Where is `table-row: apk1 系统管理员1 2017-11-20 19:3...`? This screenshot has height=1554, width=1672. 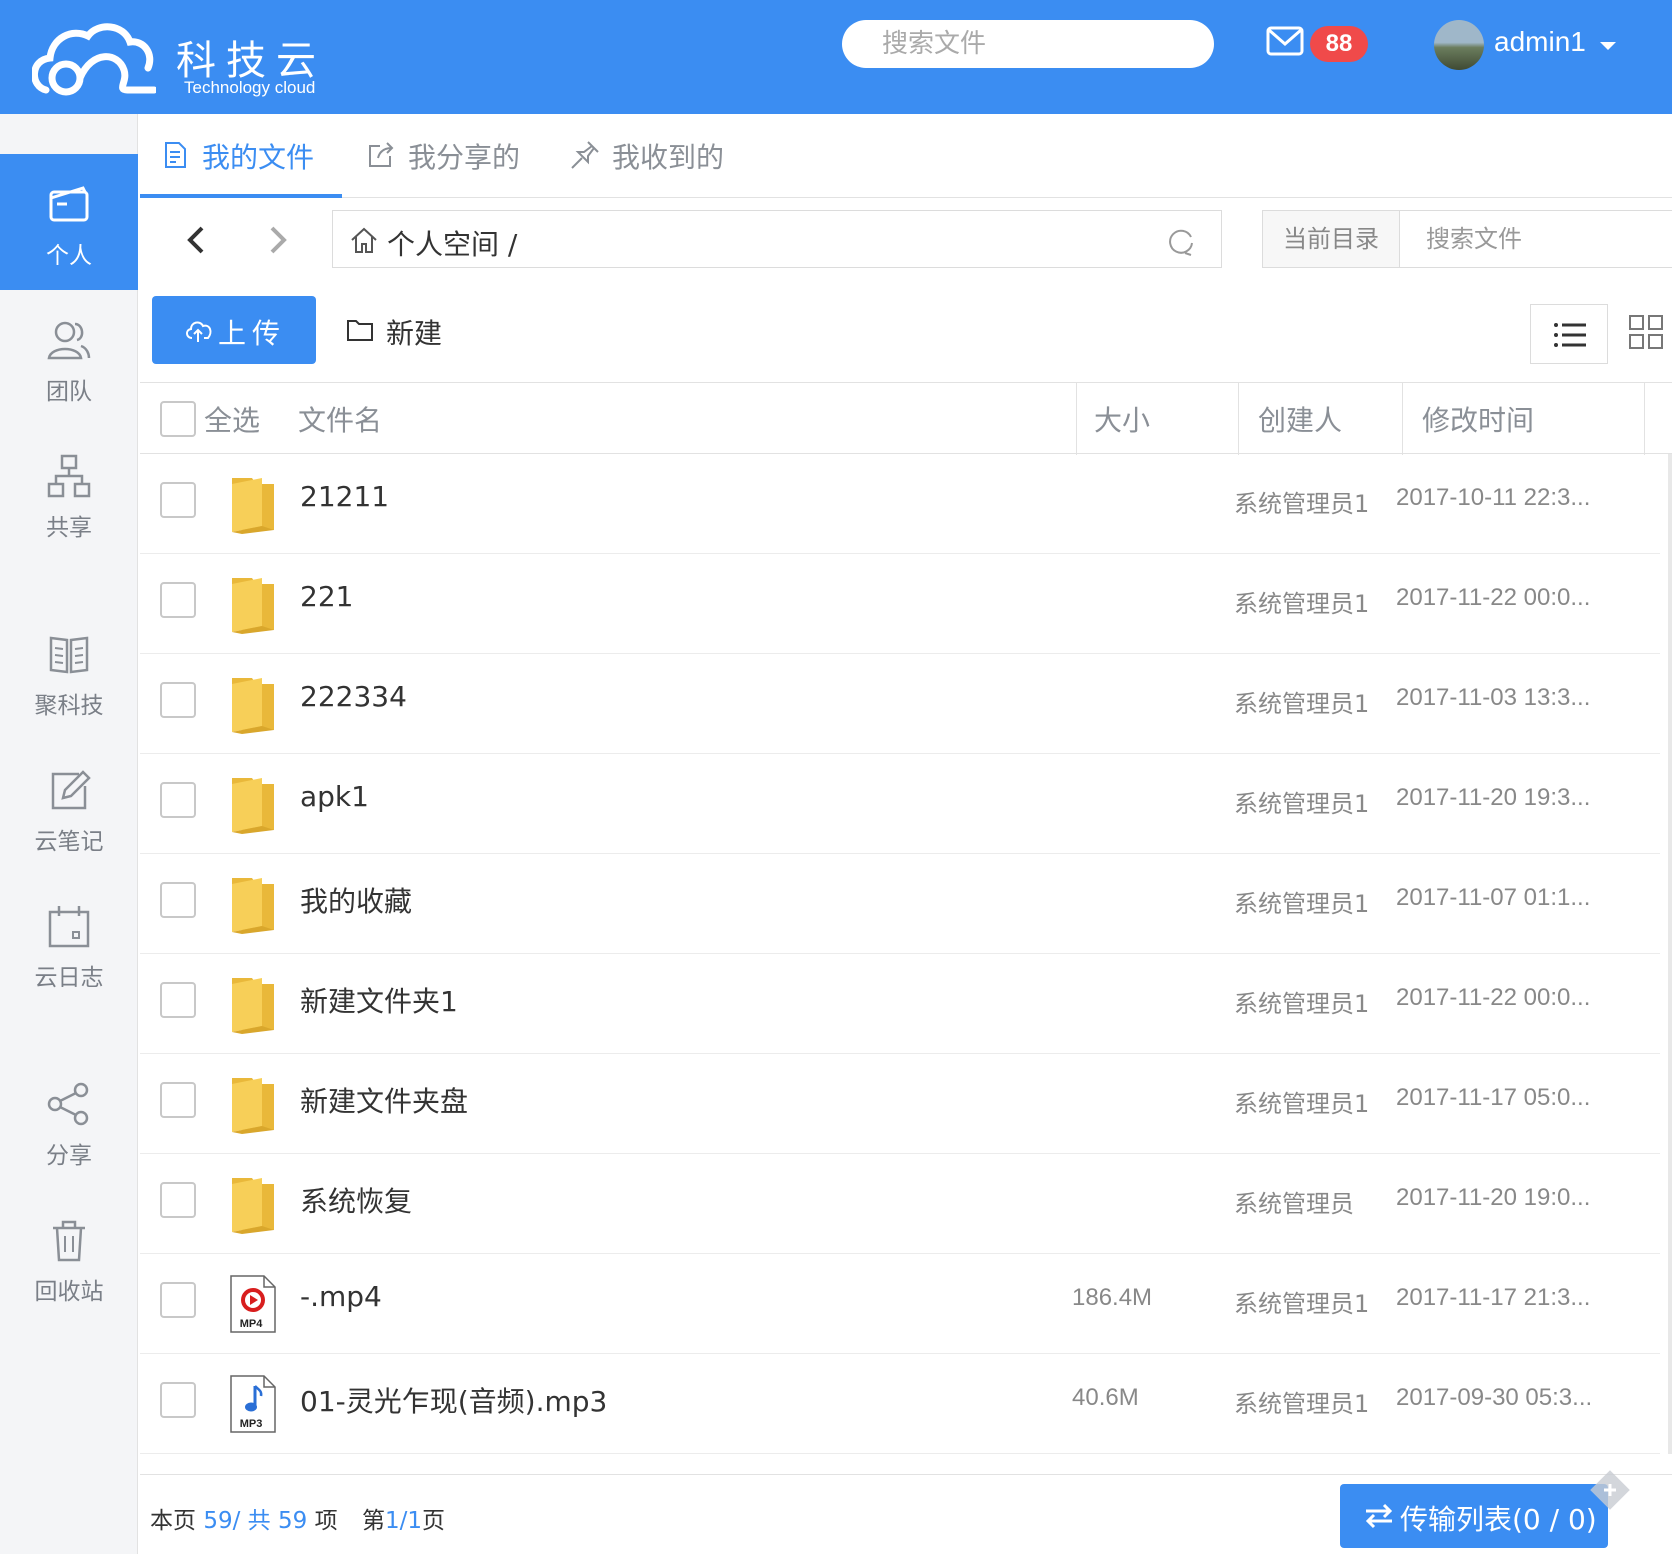 table-row: apk1 系统管理员1 2017-11-20 19:3... is located at coordinates (900, 804).